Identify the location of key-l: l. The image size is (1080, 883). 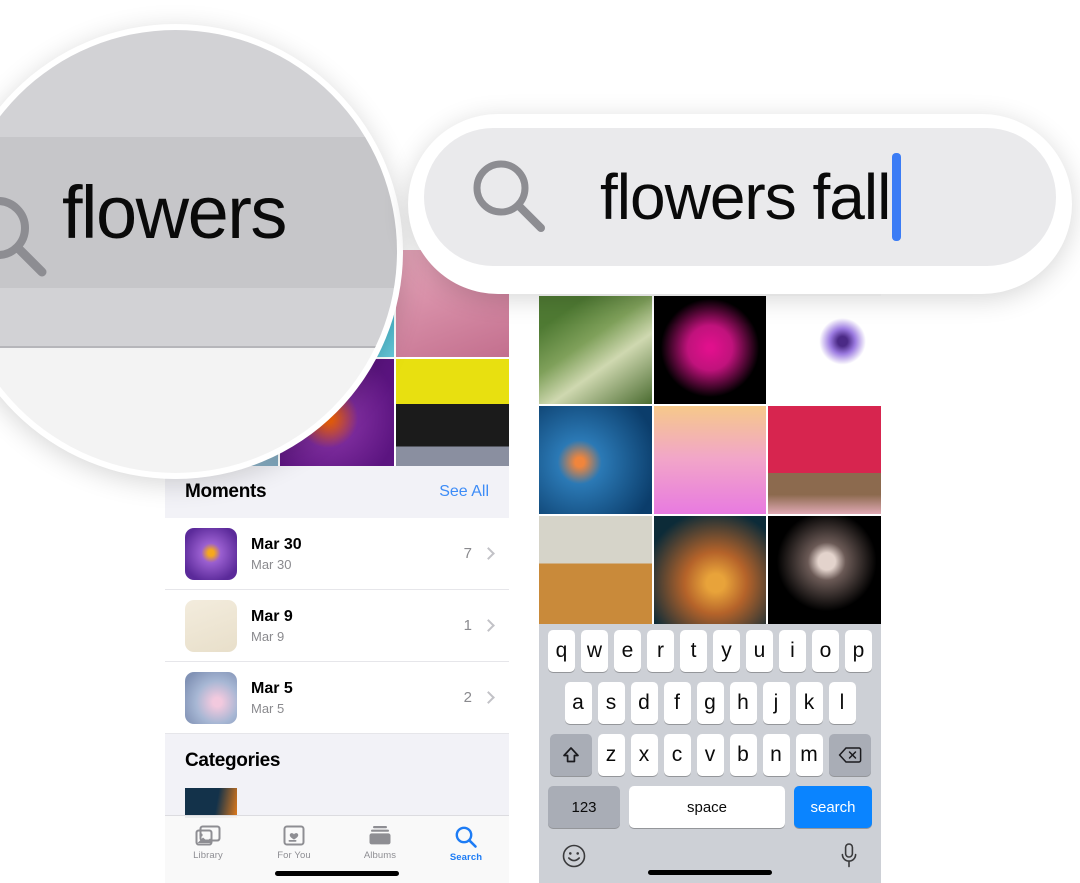
(842, 703).